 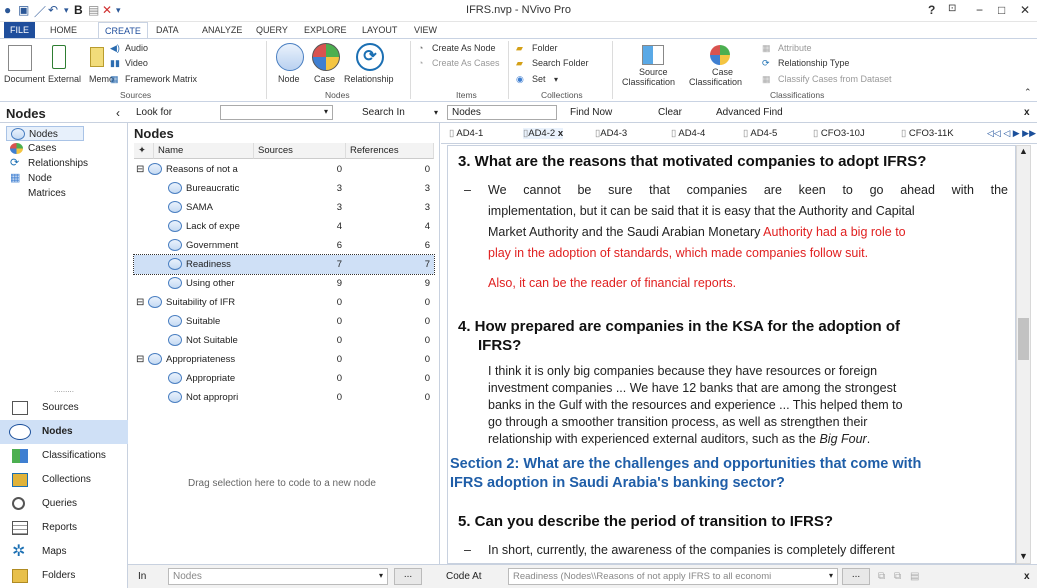 I want to click on table-row: ⊟ Reasons of not a 0 0, so click(x=284, y=169).